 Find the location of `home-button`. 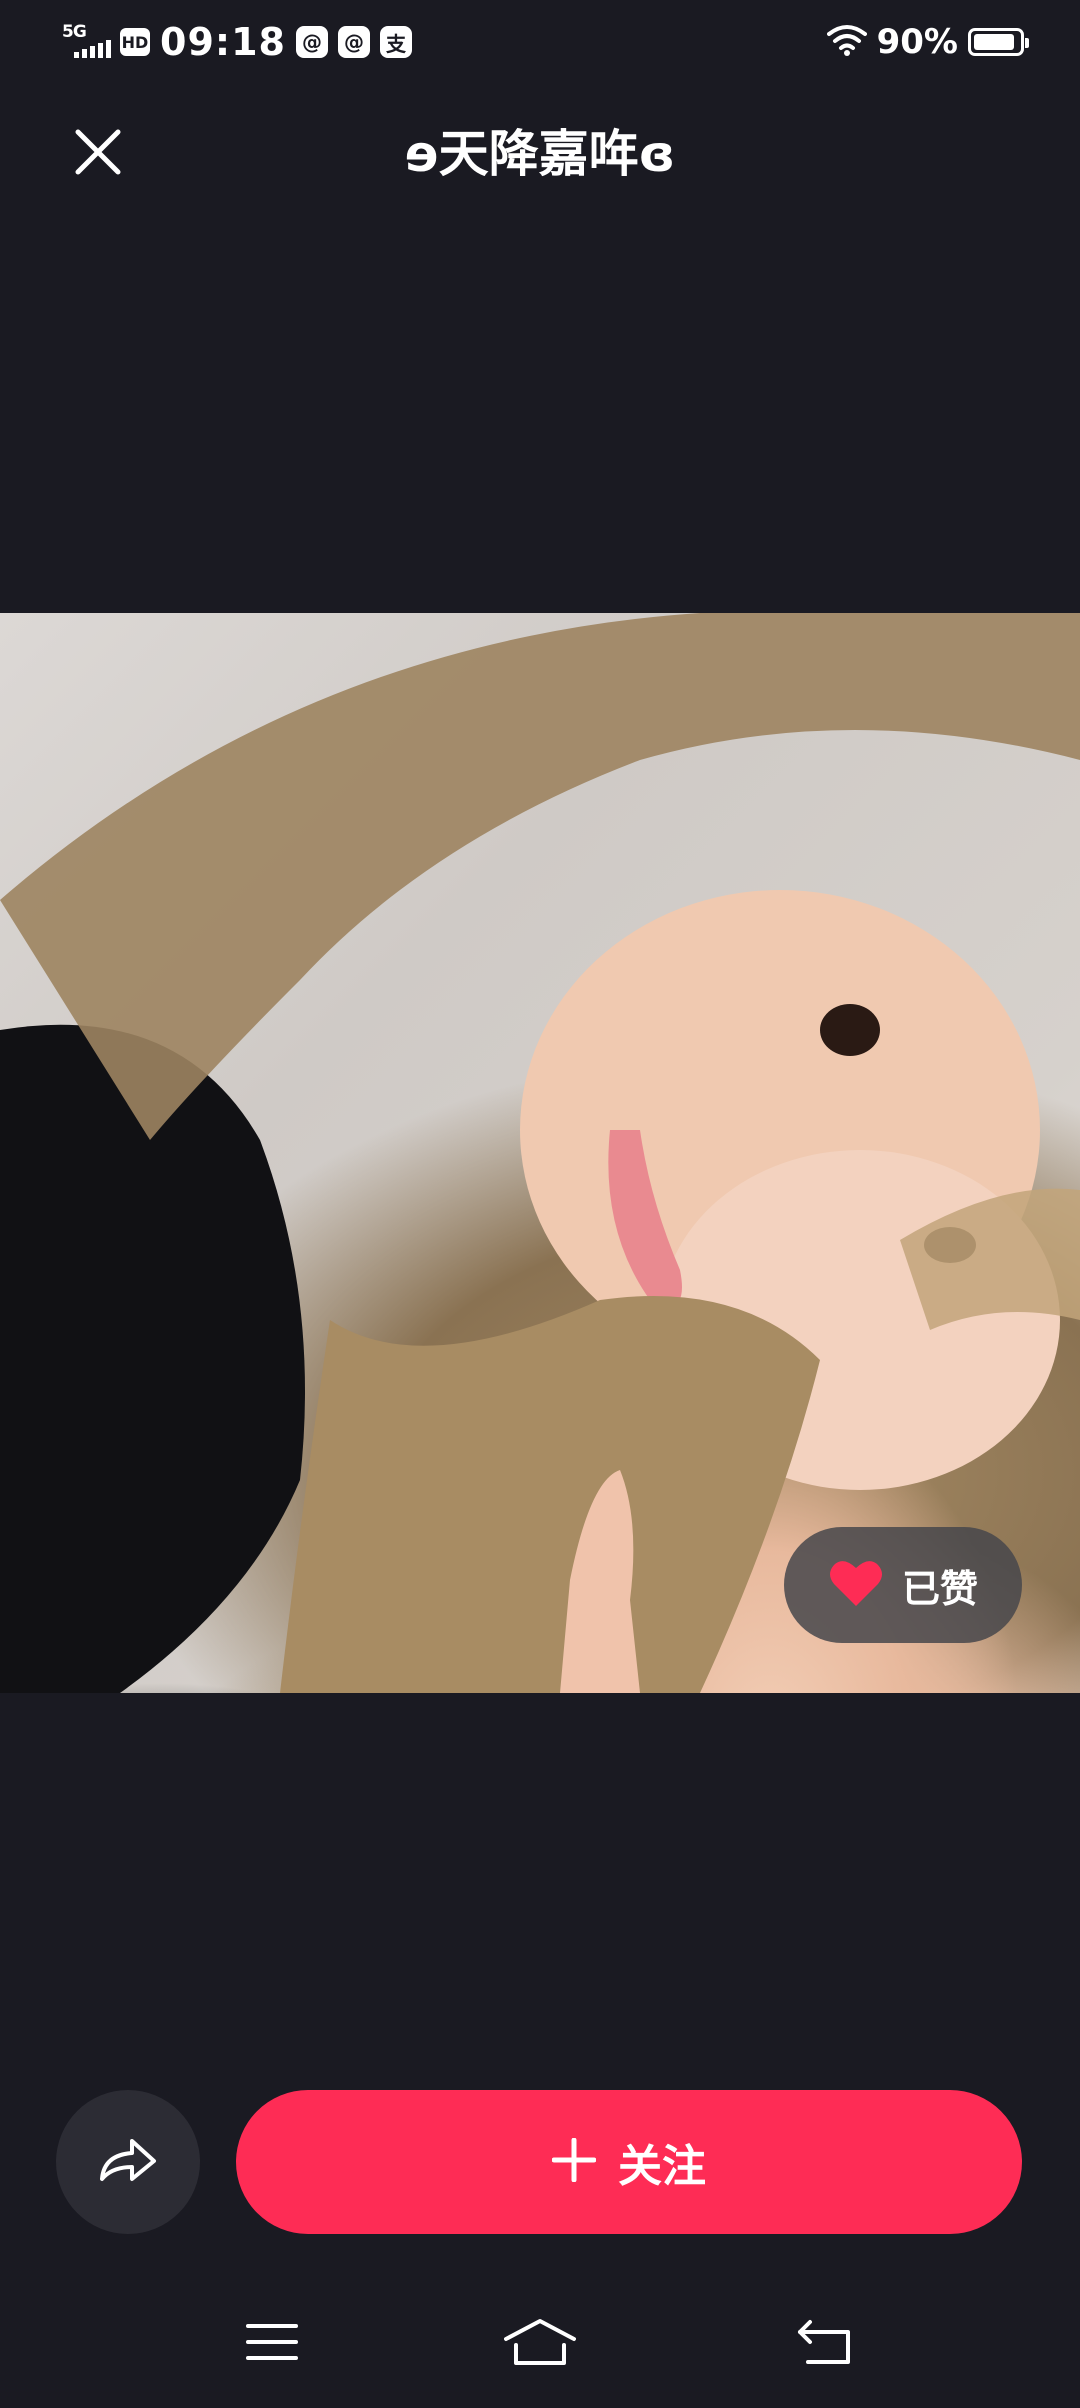

home-button is located at coordinates (540, 2344).